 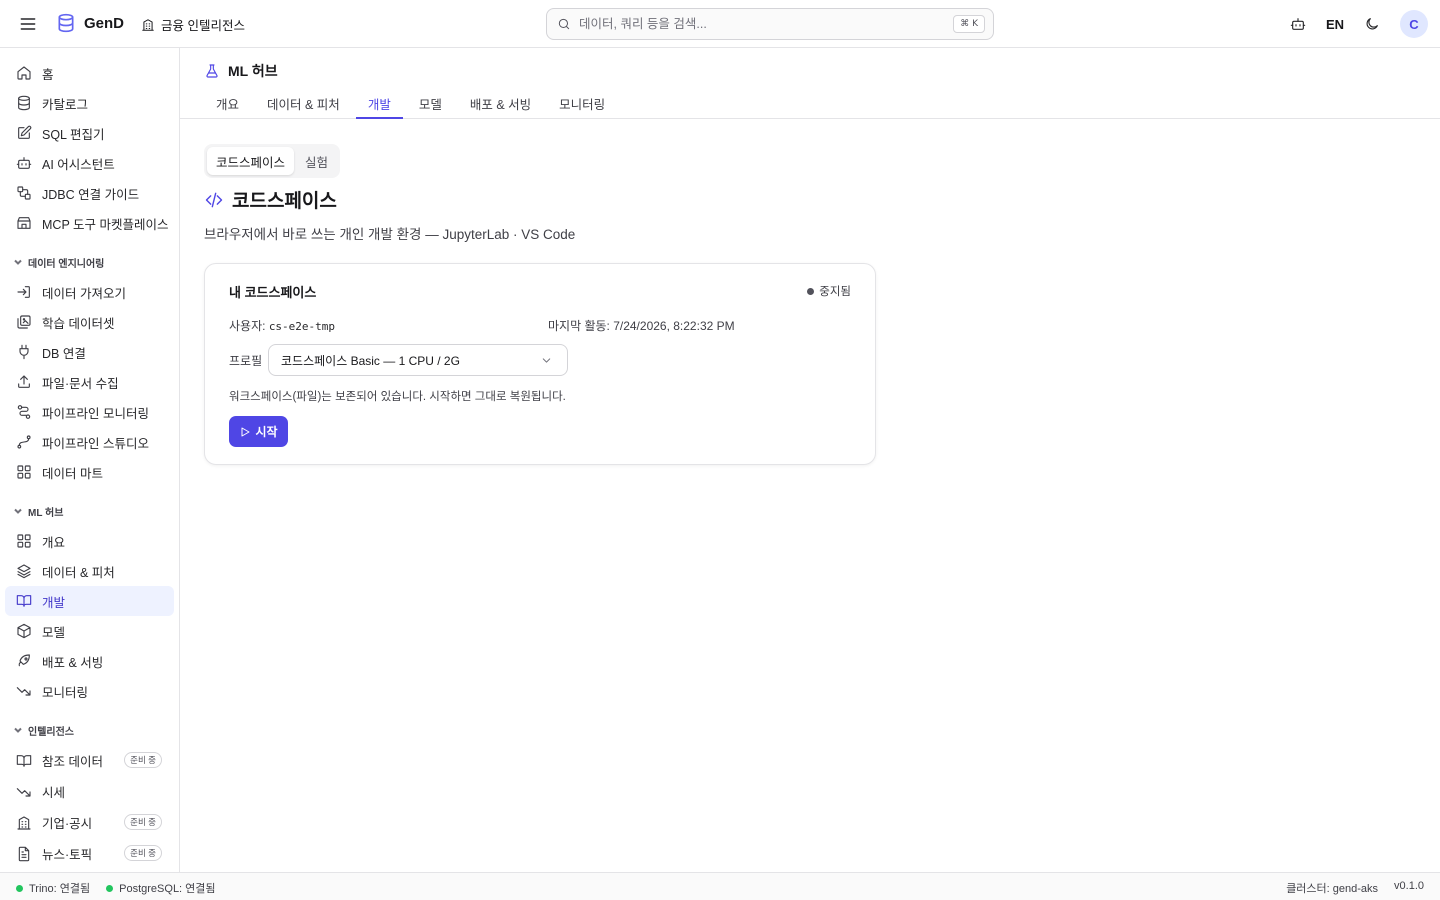 What do you see at coordinates (24, 412) in the screenshot?
I see `route-icon` at bounding box center [24, 412].